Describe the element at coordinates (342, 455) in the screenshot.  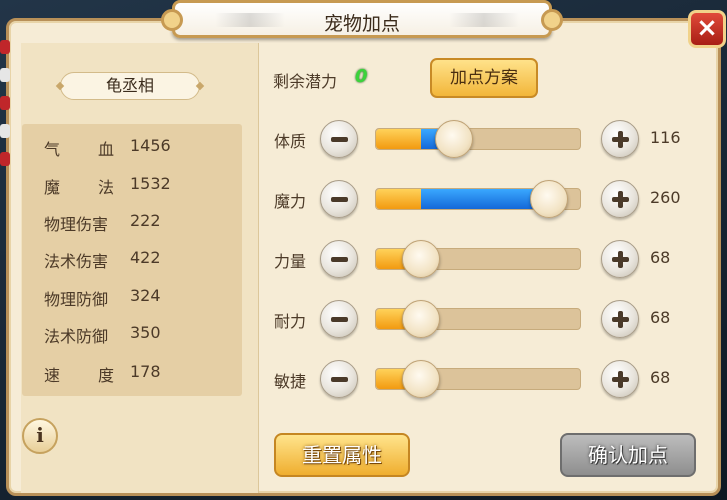
I see `reset-attributes-button: 重置属性` at that location.